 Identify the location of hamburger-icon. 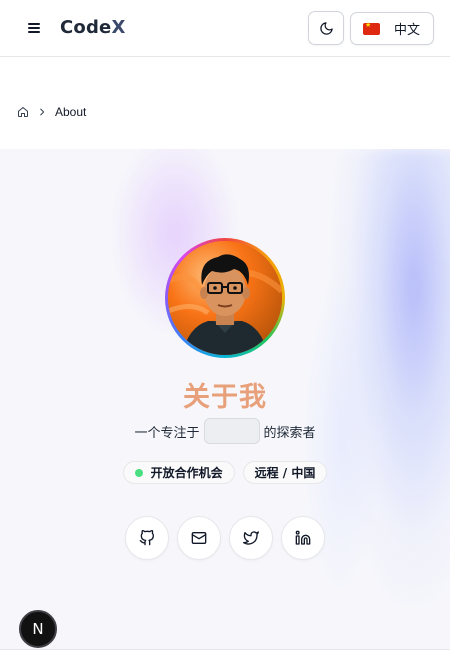
(34, 28).